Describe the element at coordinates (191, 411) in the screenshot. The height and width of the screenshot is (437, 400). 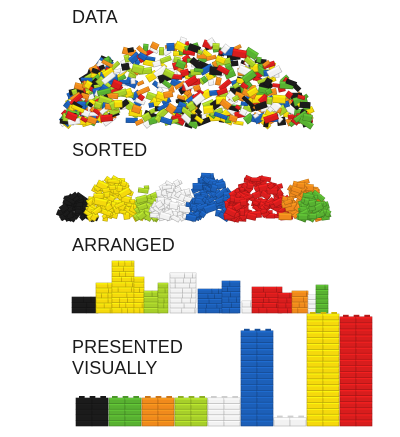
I see `presented-bar-lime` at that location.